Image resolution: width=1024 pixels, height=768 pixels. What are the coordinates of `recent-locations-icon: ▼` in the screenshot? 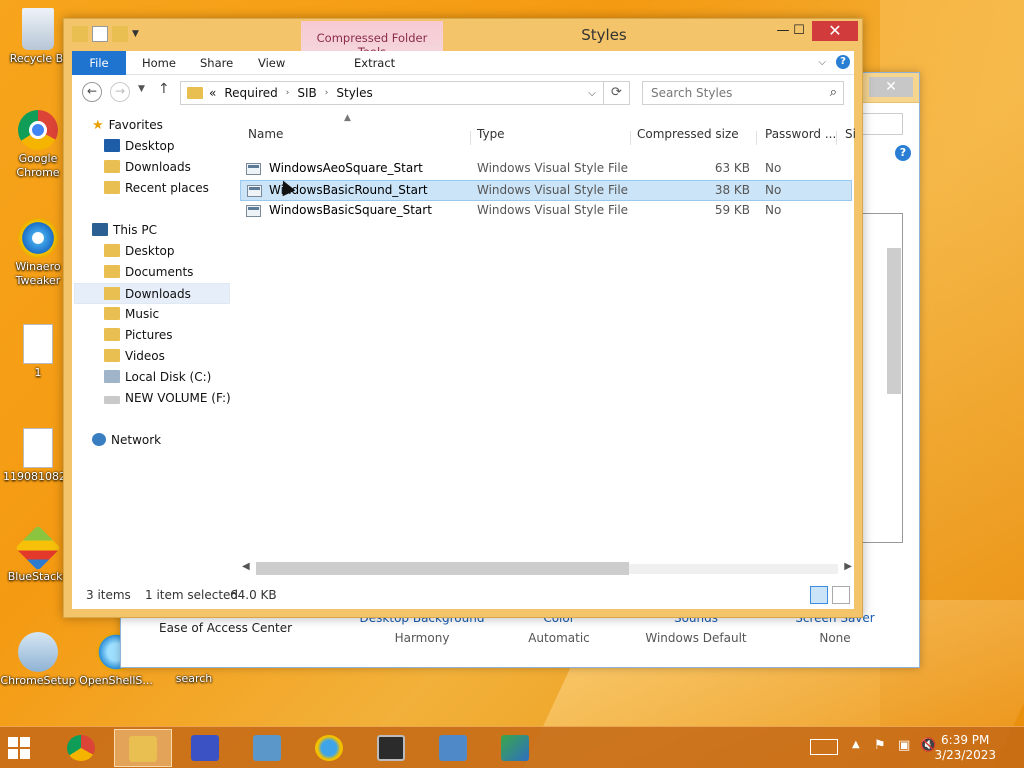 It's located at (141, 89).